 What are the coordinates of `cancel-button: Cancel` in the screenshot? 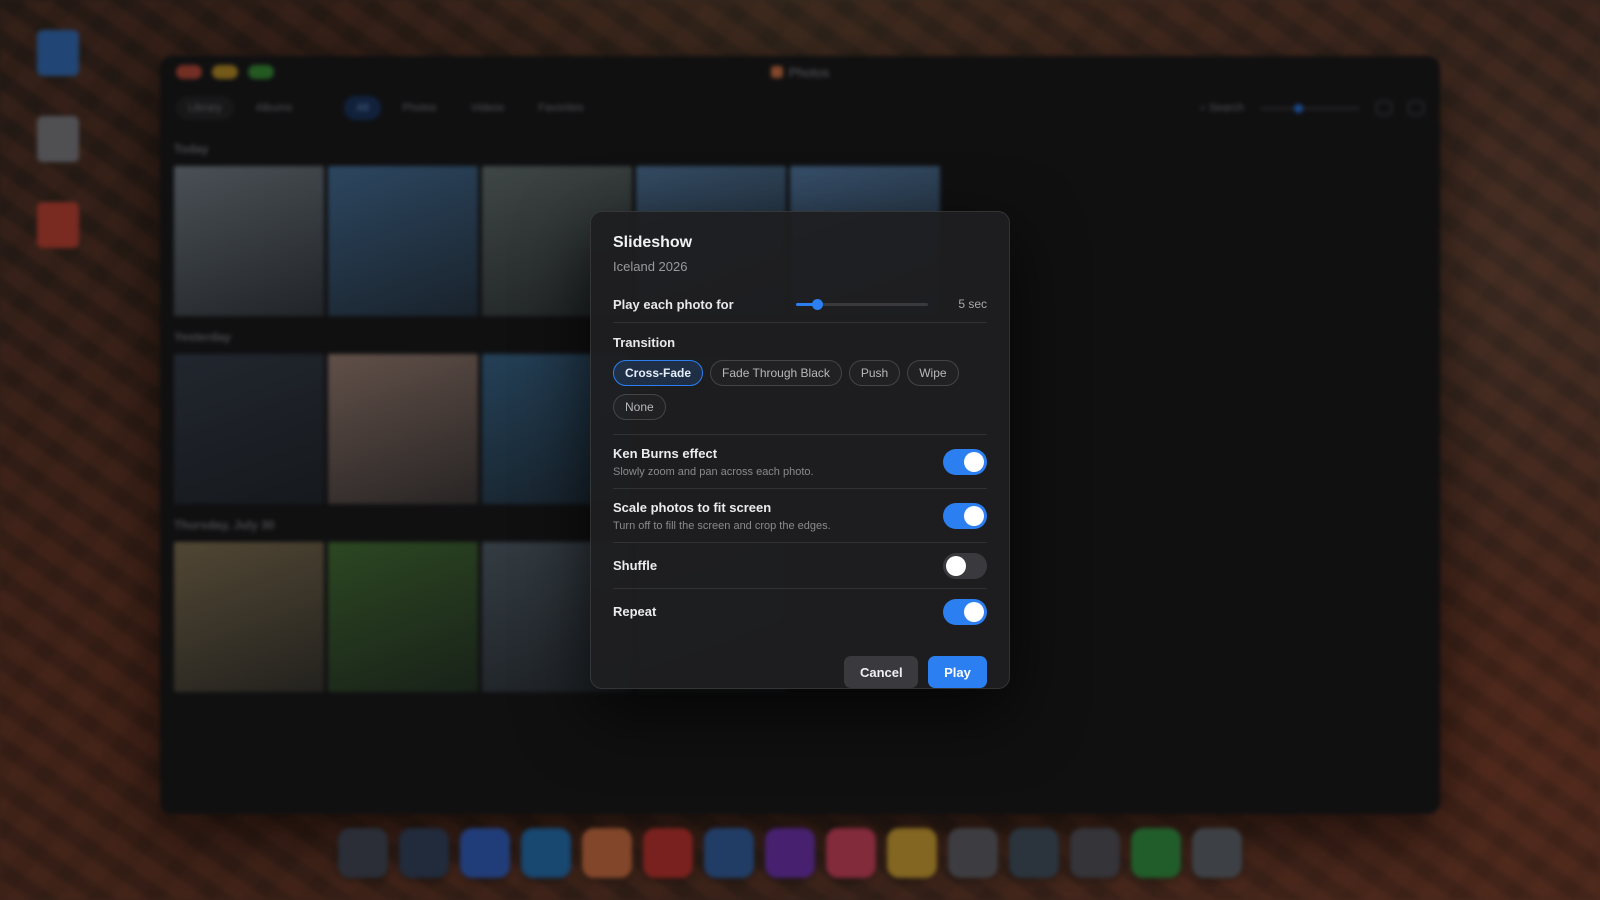 It's located at (881, 672).